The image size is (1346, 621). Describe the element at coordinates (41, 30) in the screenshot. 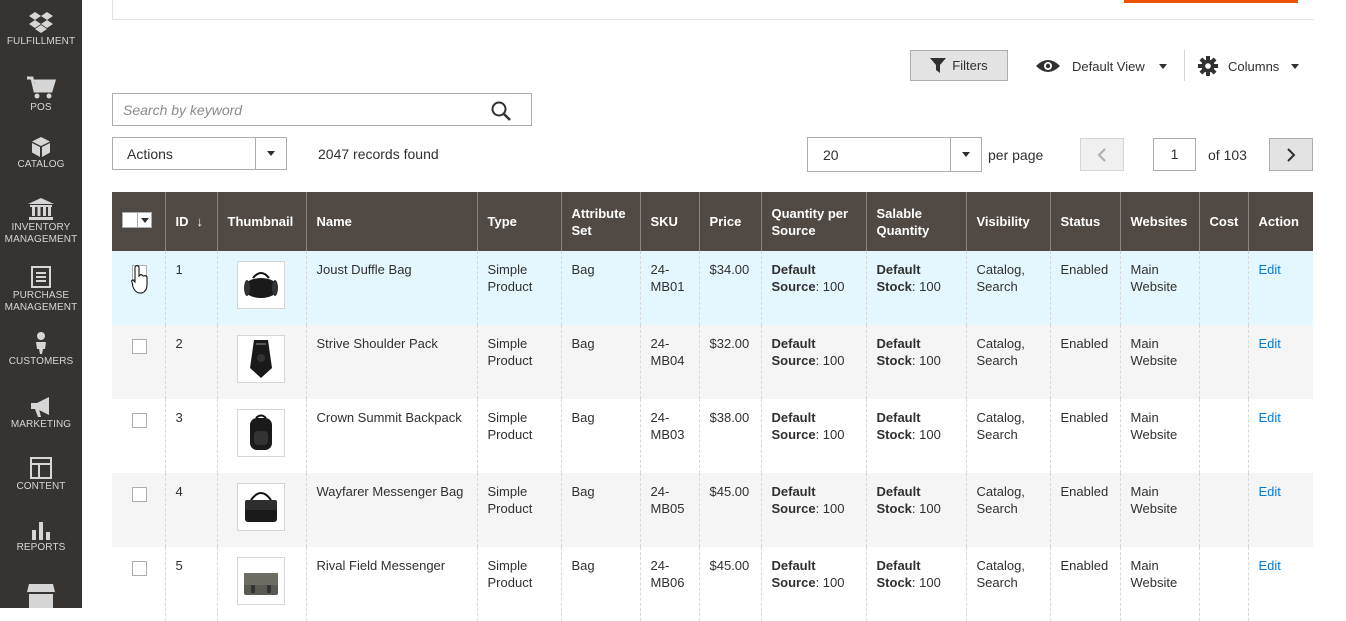

I see `sidebar-item-fulfillment: FULFILLMENT` at that location.